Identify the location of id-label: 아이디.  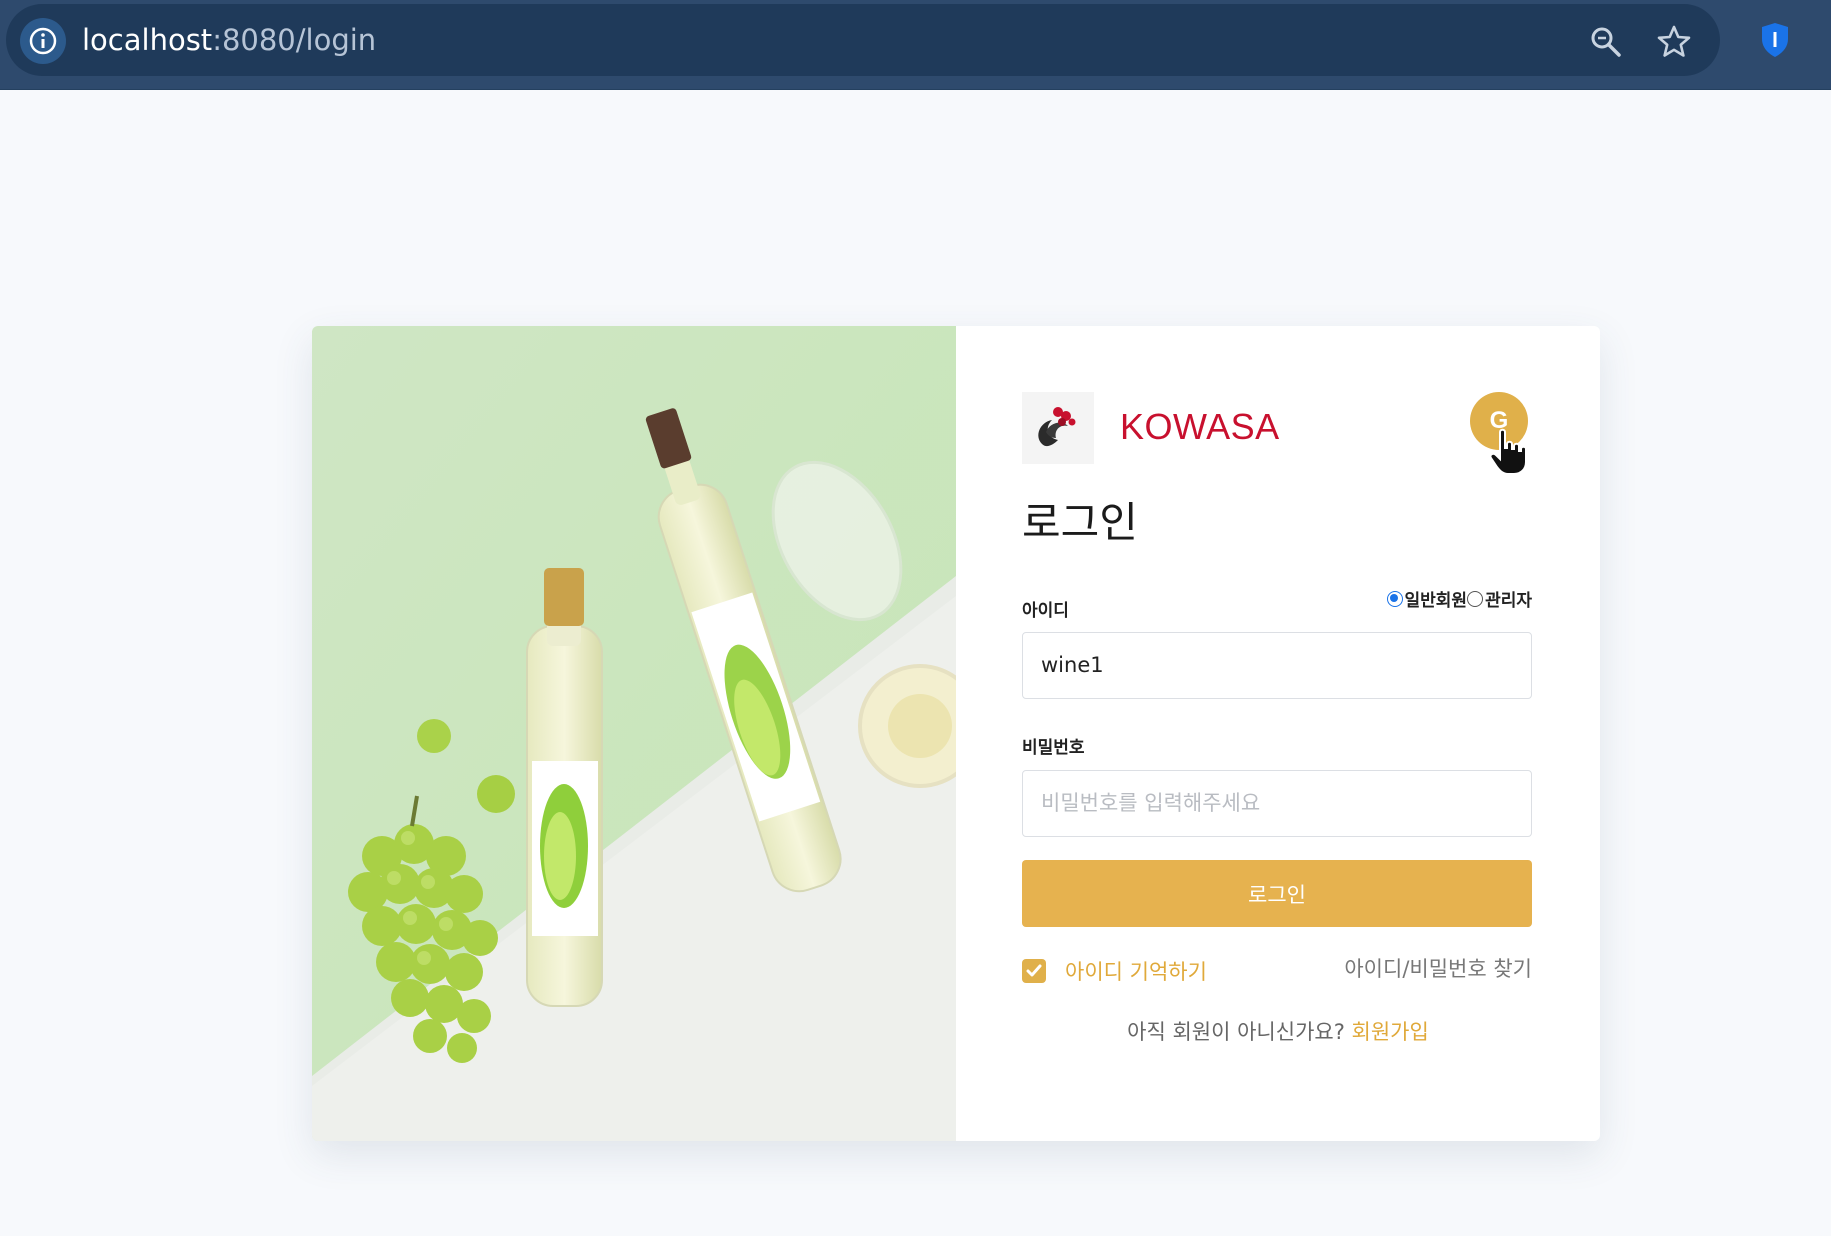
(1045, 611).